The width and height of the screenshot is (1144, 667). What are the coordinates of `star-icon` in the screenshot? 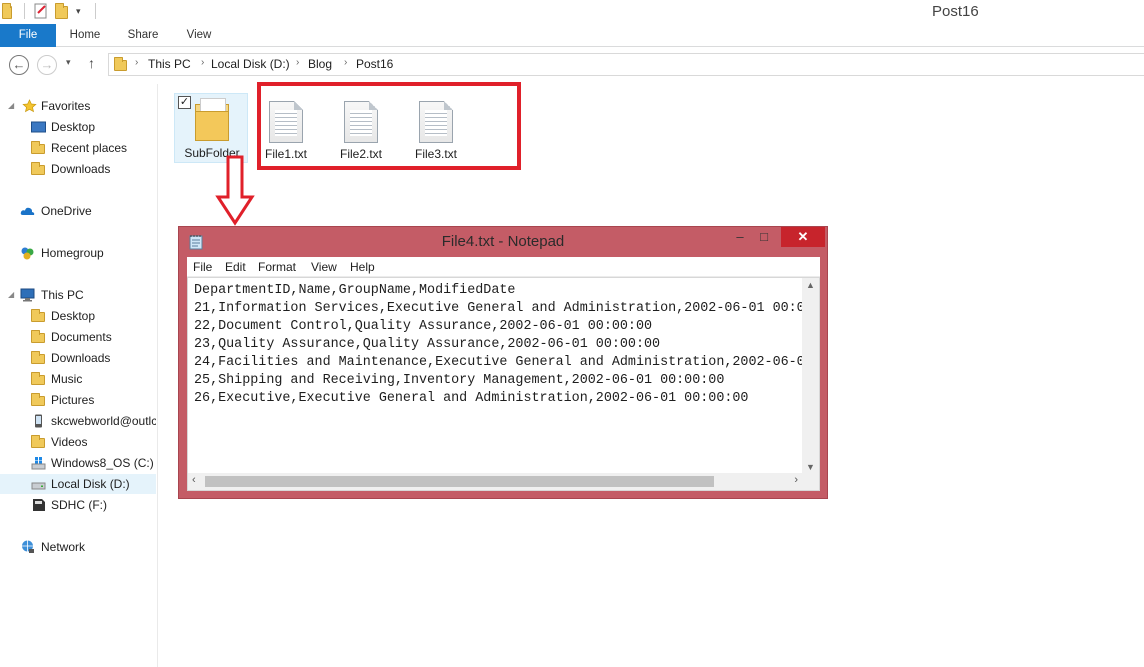 It's located at (29, 106).